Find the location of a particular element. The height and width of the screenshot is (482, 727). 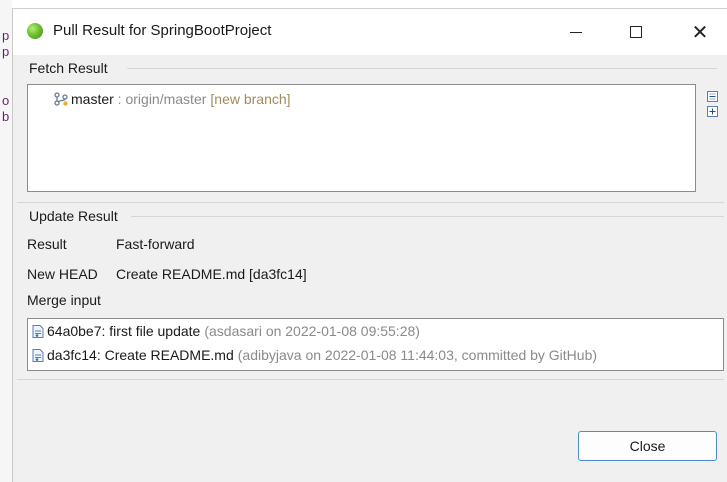

close-icon: ✕ is located at coordinates (700, 32).